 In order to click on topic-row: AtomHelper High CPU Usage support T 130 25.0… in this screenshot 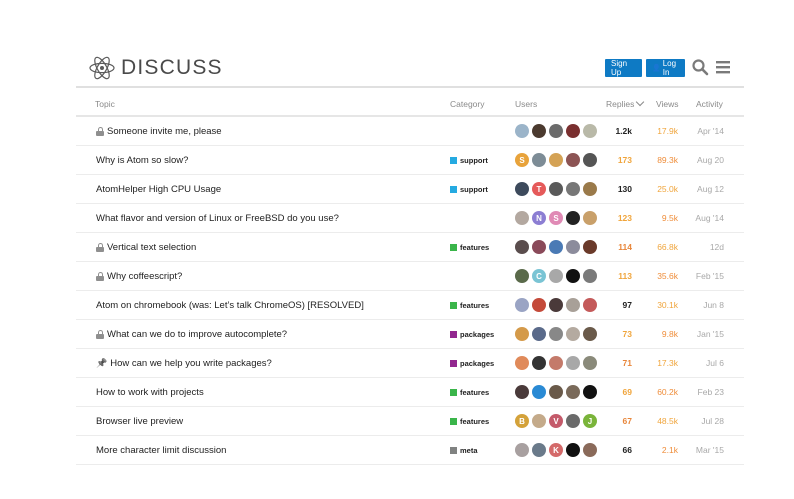, I will do `click(410, 189)`.